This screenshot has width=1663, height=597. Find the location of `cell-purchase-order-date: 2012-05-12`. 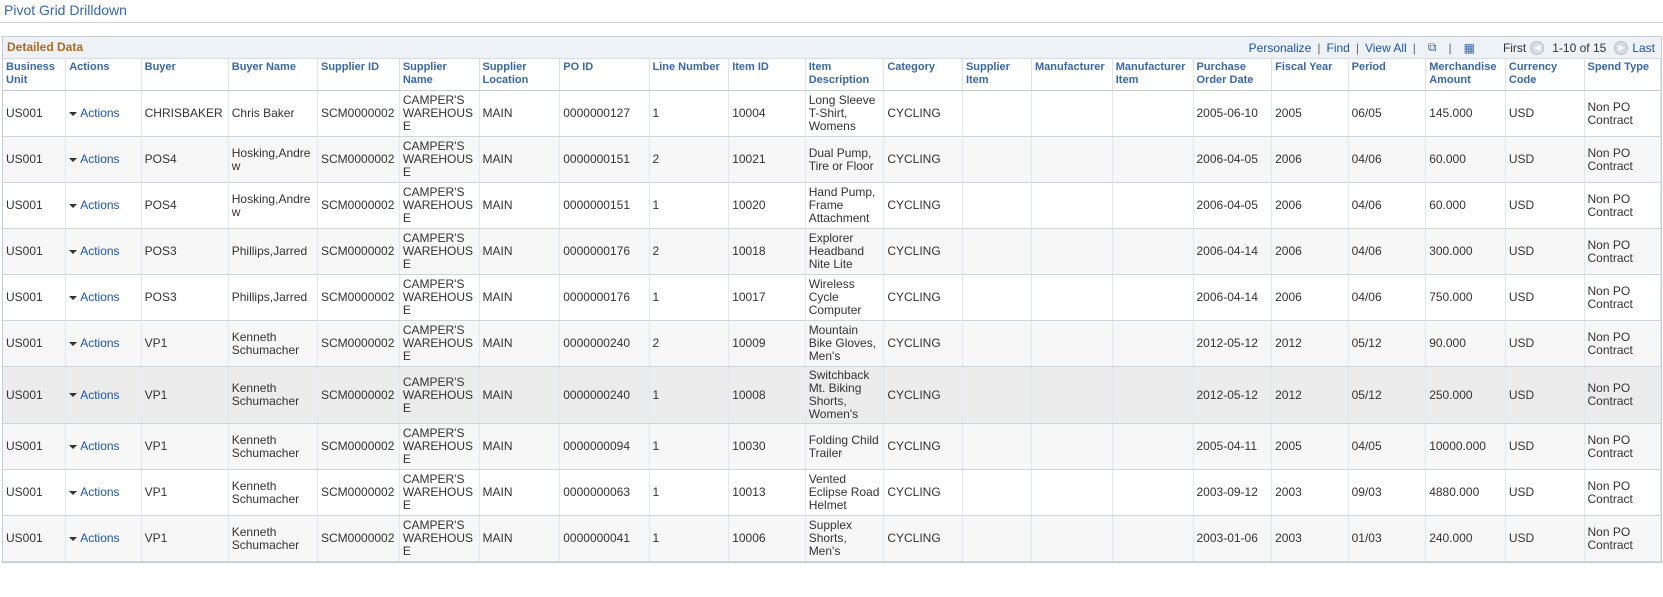

cell-purchase-order-date: 2012-05-12 is located at coordinates (1233, 343).